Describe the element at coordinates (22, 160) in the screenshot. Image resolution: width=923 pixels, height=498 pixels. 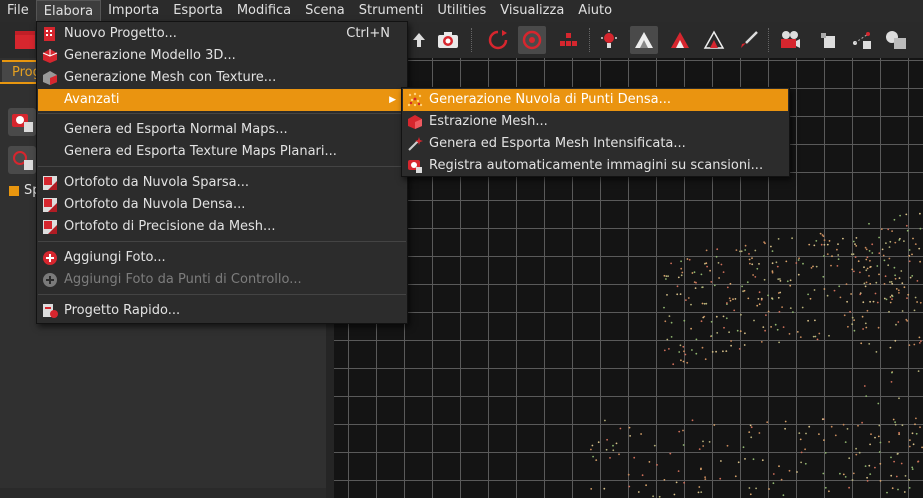
I see `dense-group-icon` at that location.